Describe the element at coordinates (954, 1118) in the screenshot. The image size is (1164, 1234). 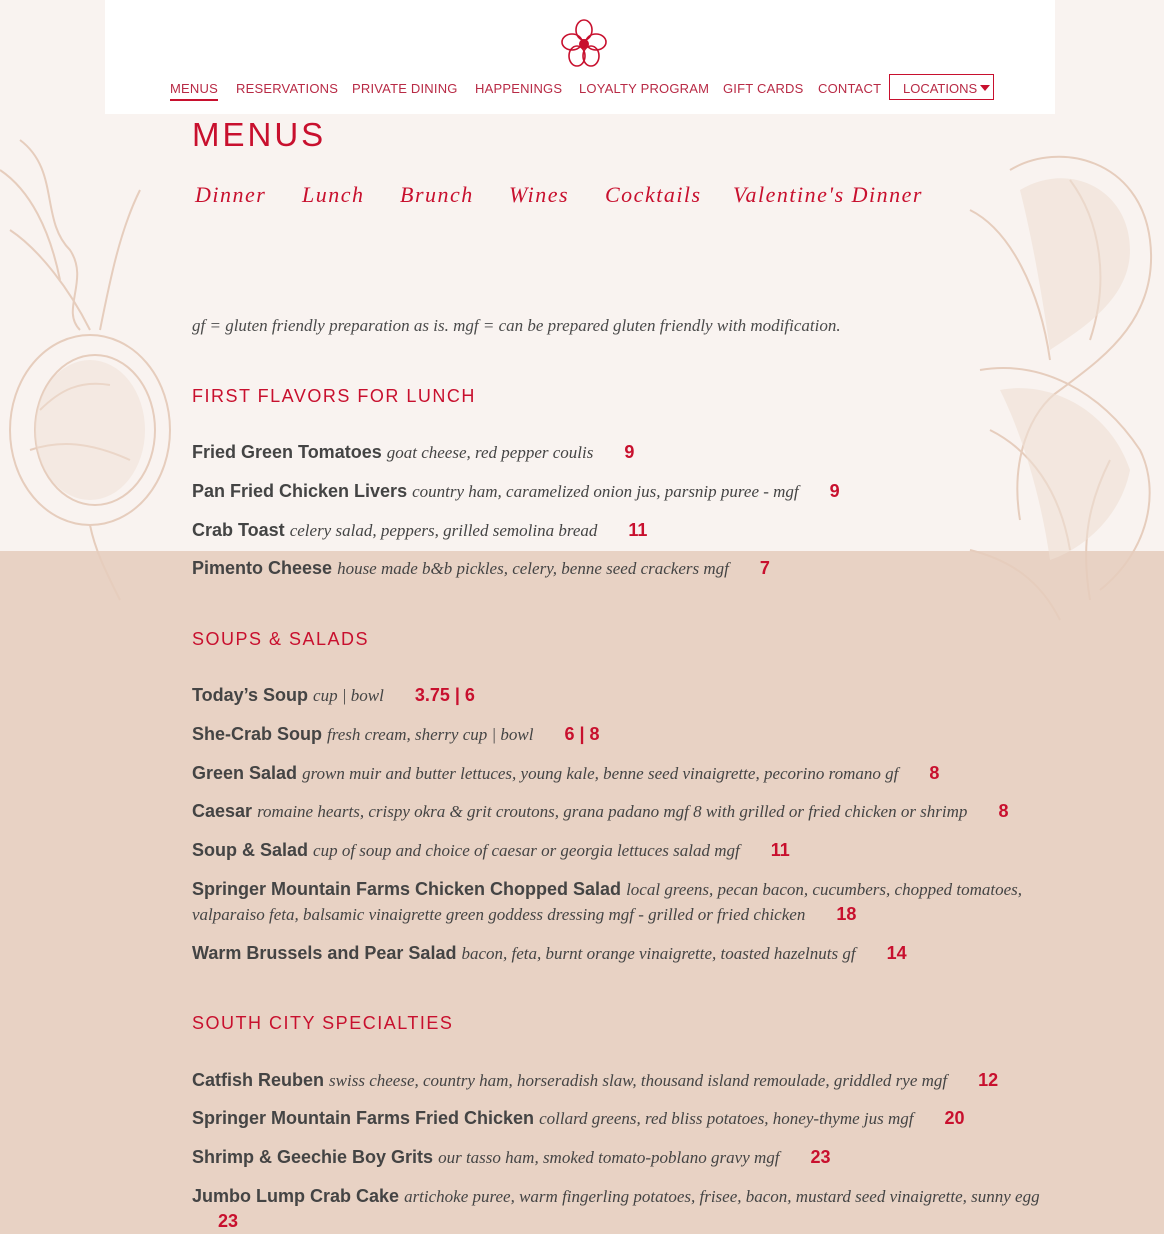
I see `item-price: 20` at that location.